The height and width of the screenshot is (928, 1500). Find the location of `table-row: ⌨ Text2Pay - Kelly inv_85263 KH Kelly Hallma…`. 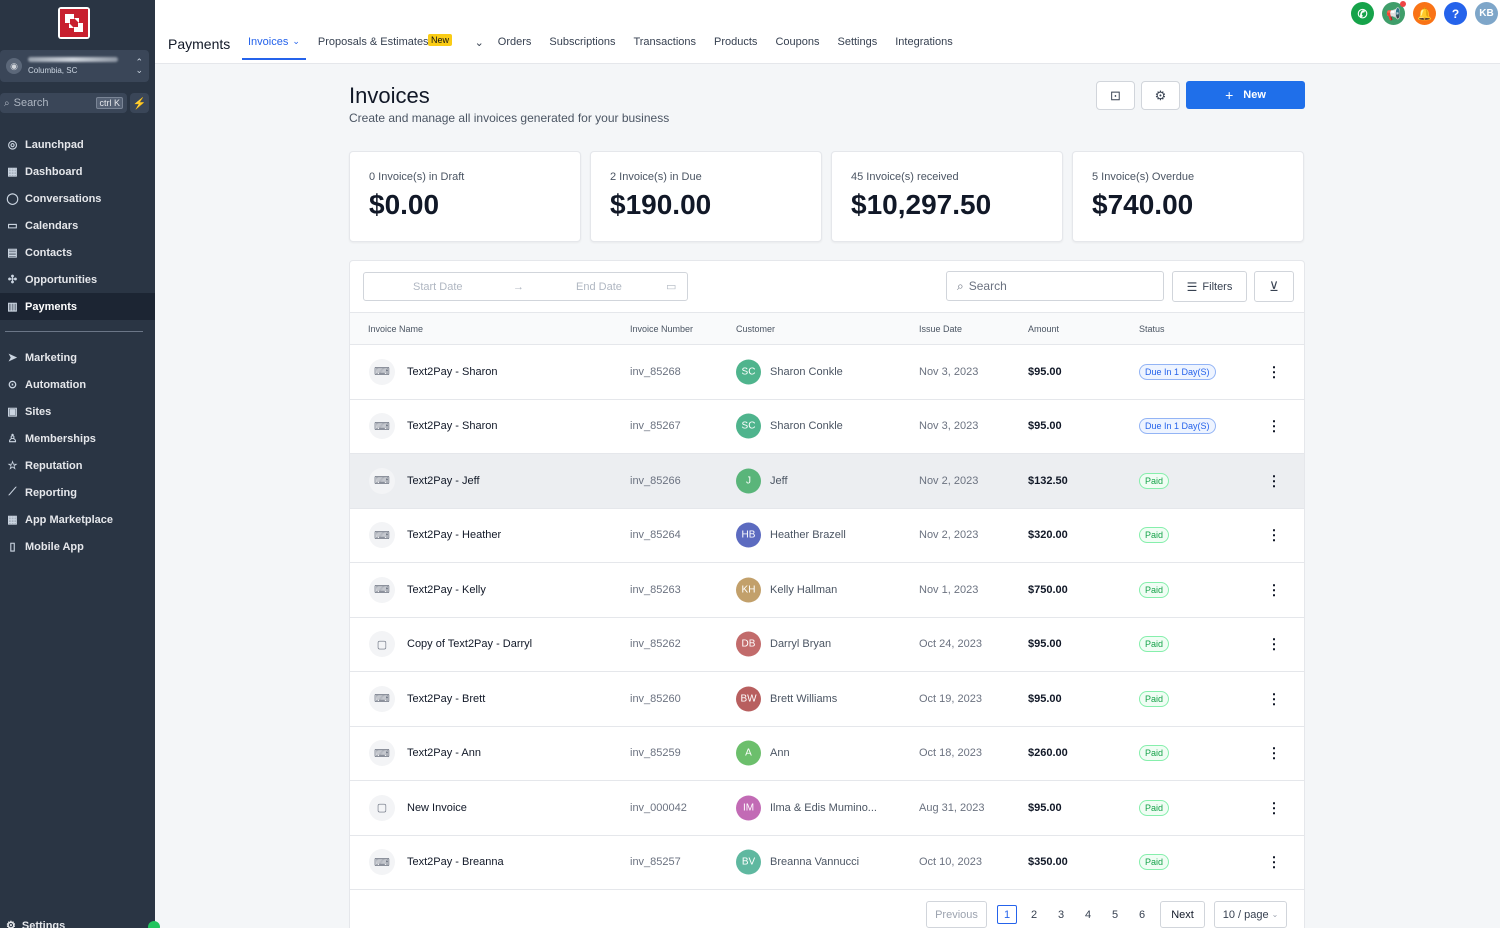

table-row: ⌨ Text2Pay - Kelly inv_85263 KH Kelly Hallma… is located at coordinates (827, 590).